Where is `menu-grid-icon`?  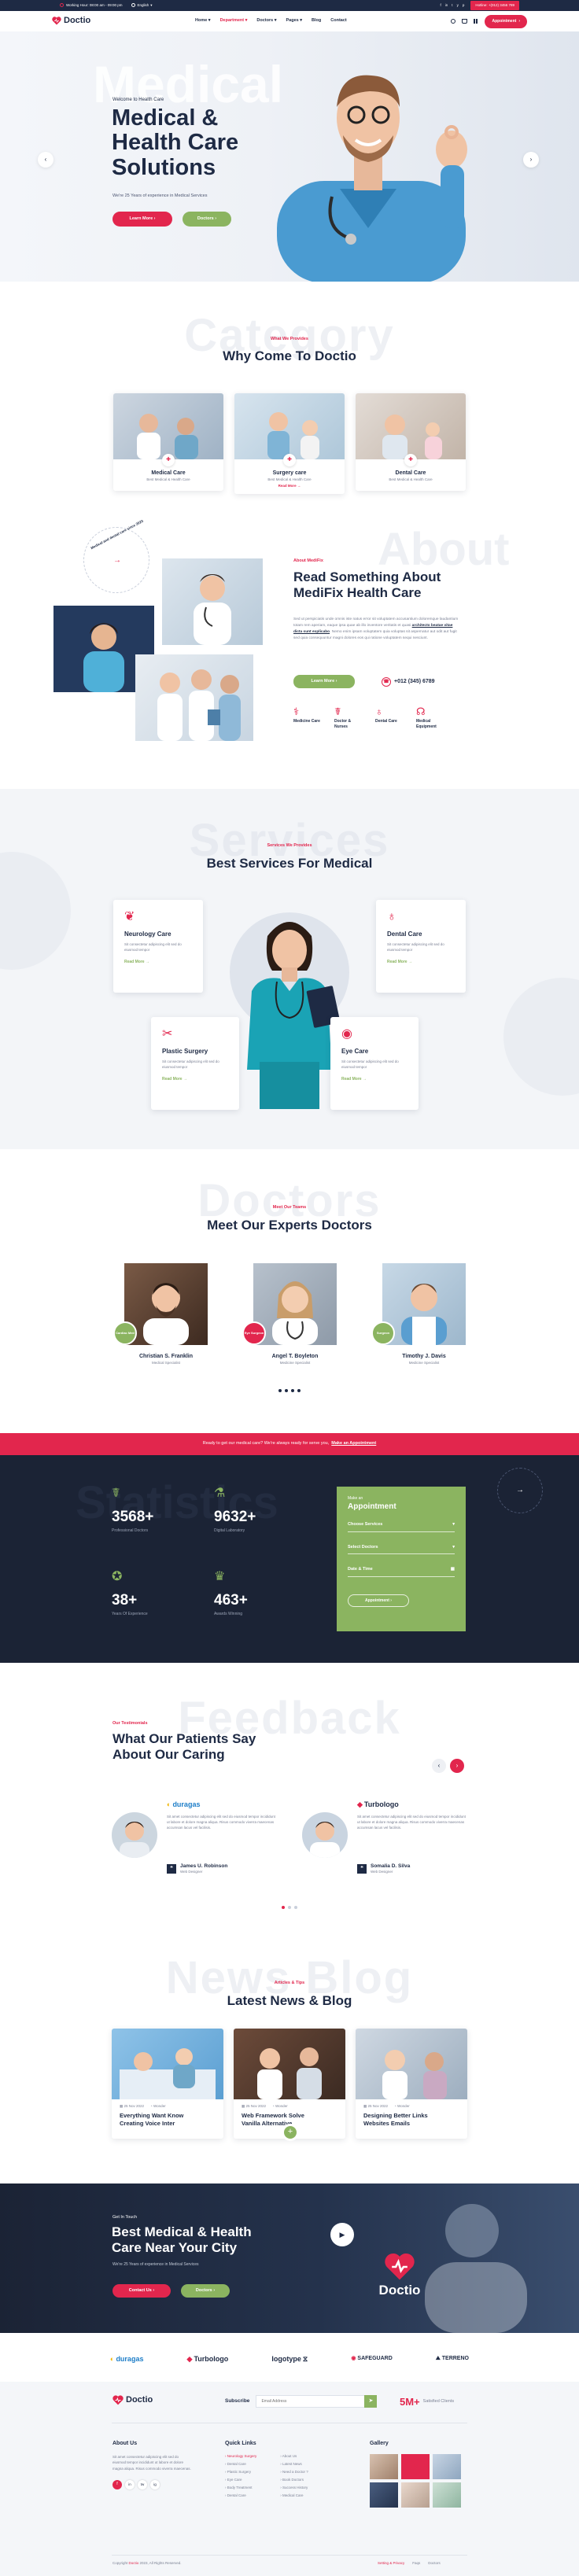 menu-grid-icon is located at coordinates (476, 21).